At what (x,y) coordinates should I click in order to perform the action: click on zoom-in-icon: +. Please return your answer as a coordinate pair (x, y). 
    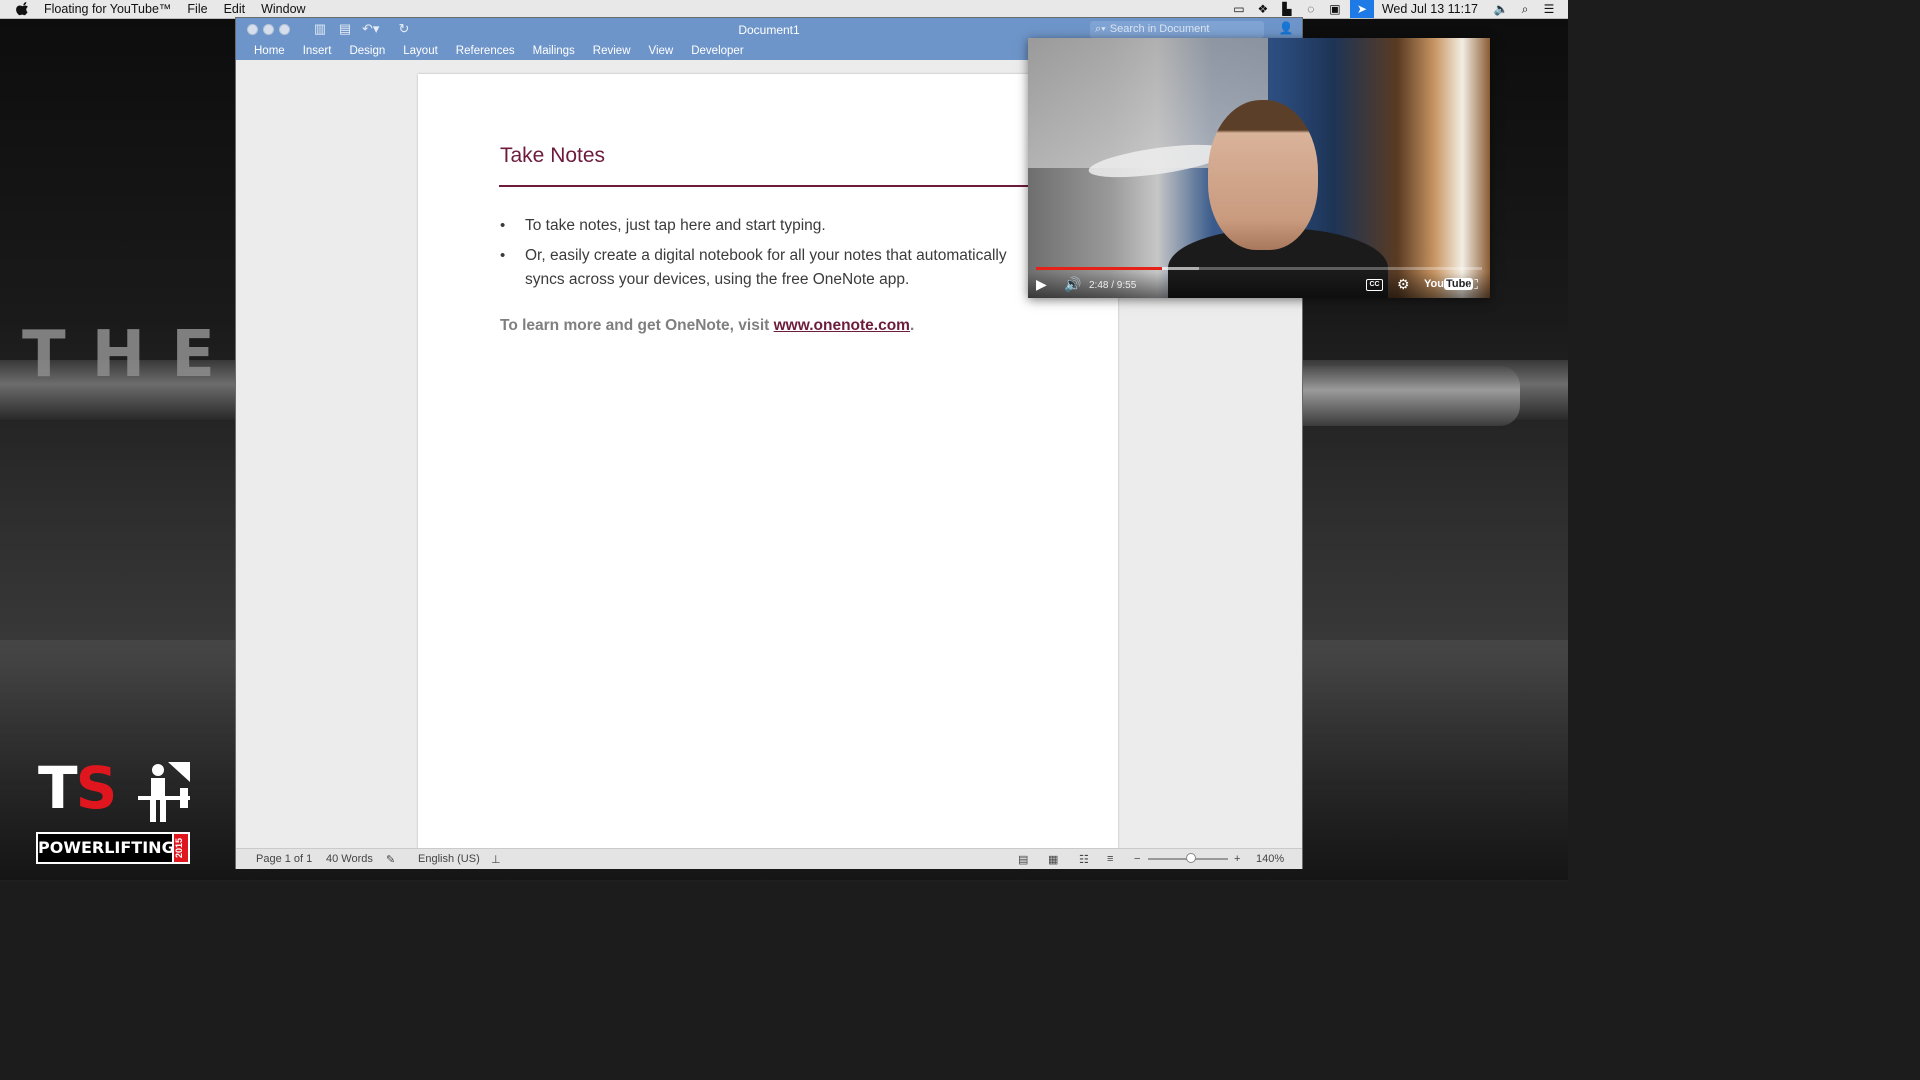
    Looking at the image, I should click on (1237, 859).